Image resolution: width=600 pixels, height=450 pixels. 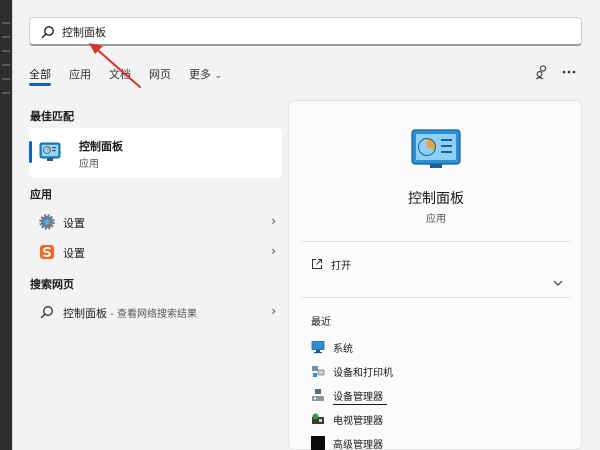 What do you see at coordinates (6, 225) in the screenshot?
I see `background-window-edge` at bounding box center [6, 225].